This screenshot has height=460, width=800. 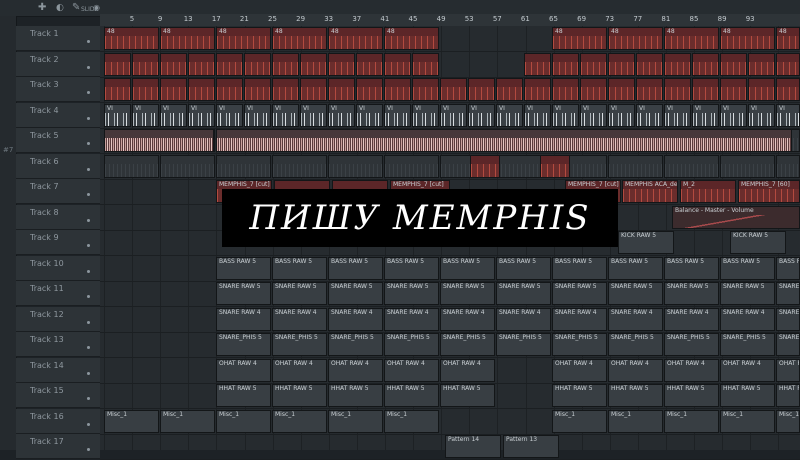 What do you see at coordinates (58, 140) in the screenshot?
I see `track-header: Track 5` at bounding box center [58, 140].